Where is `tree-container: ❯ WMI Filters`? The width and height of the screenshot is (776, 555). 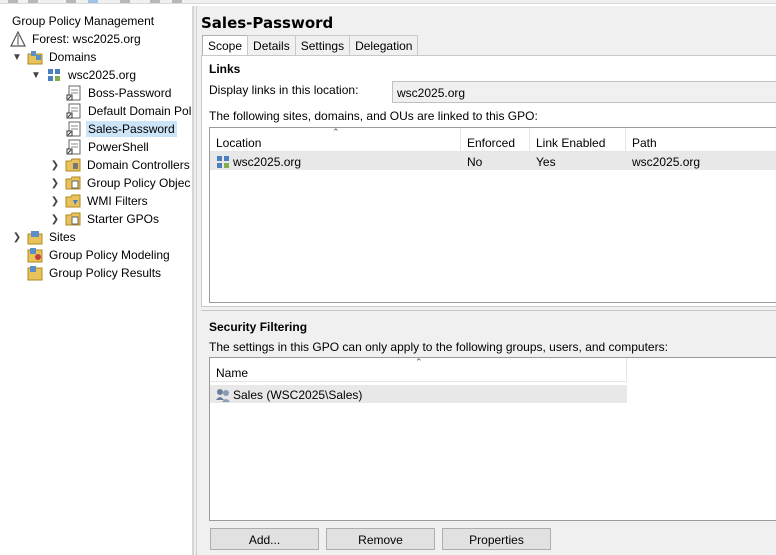
tree-container: ❯ WMI Filters is located at coordinates (99, 201).